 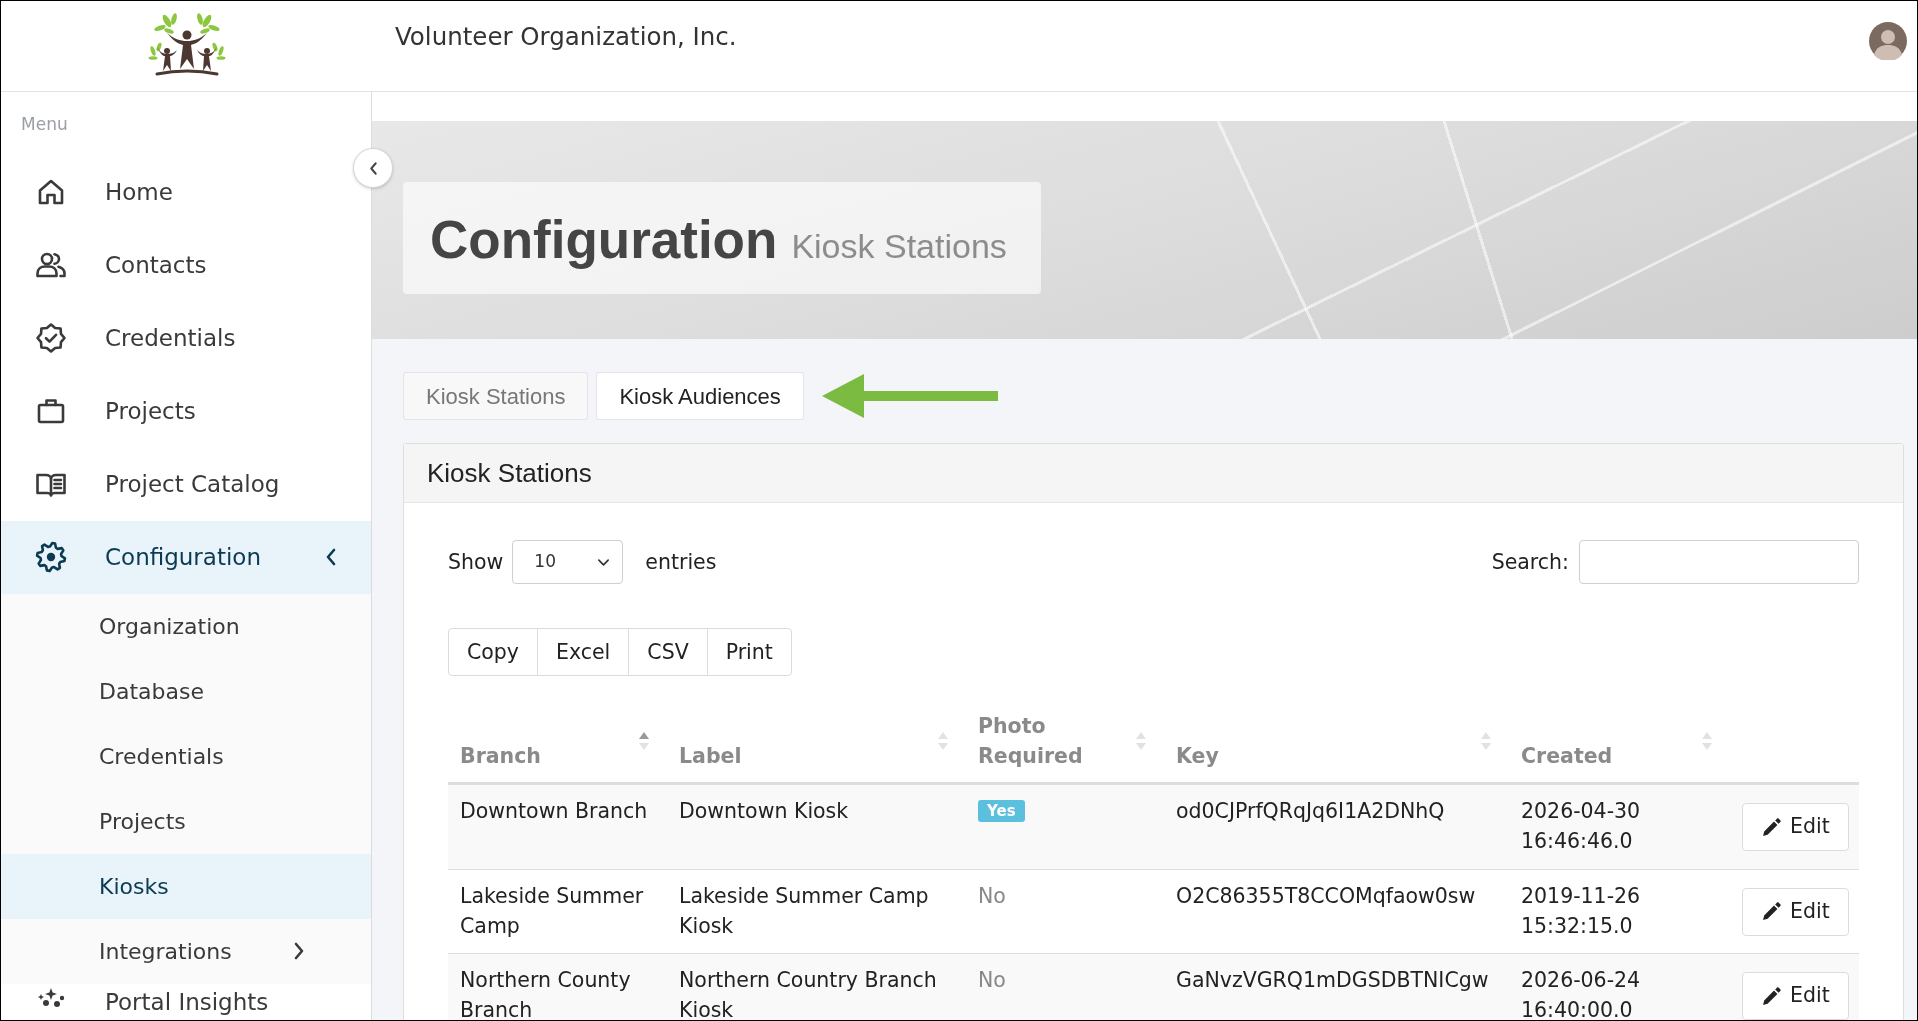 What do you see at coordinates (51, 557) in the screenshot?
I see `gear-icon` at bounding box center [51, 557].